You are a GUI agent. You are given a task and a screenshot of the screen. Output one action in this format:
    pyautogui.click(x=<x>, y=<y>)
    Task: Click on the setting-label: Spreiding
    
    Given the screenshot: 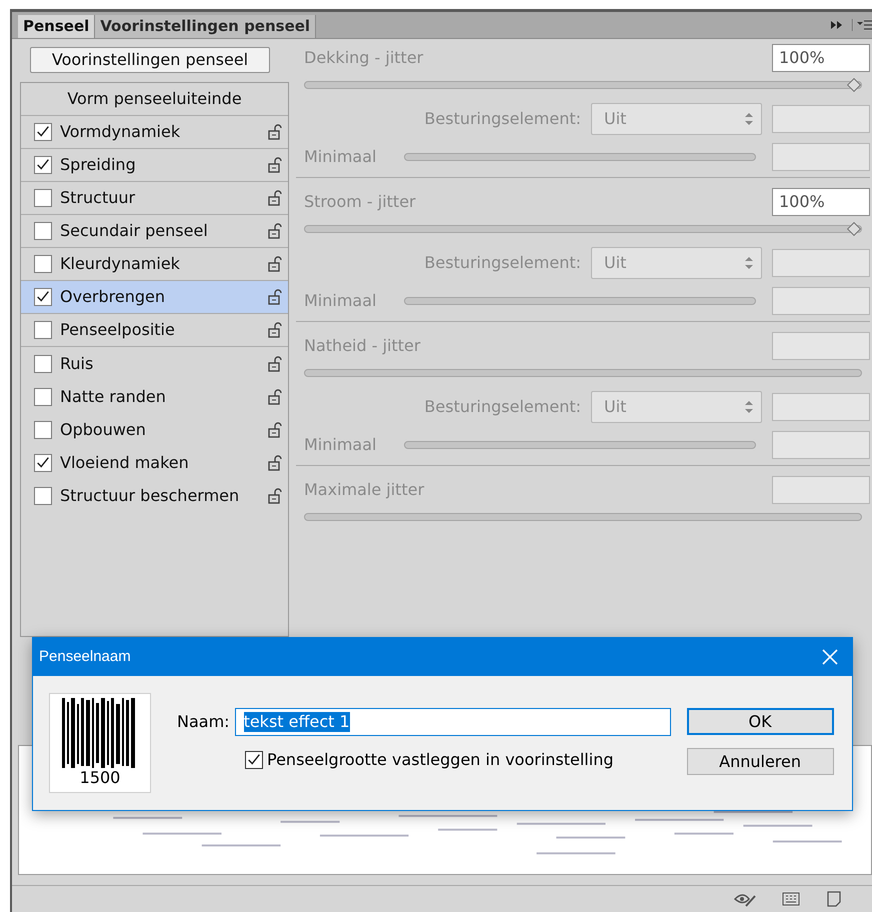 What is the action you would take?
    pyautogui.click(x=160, y=165)
    